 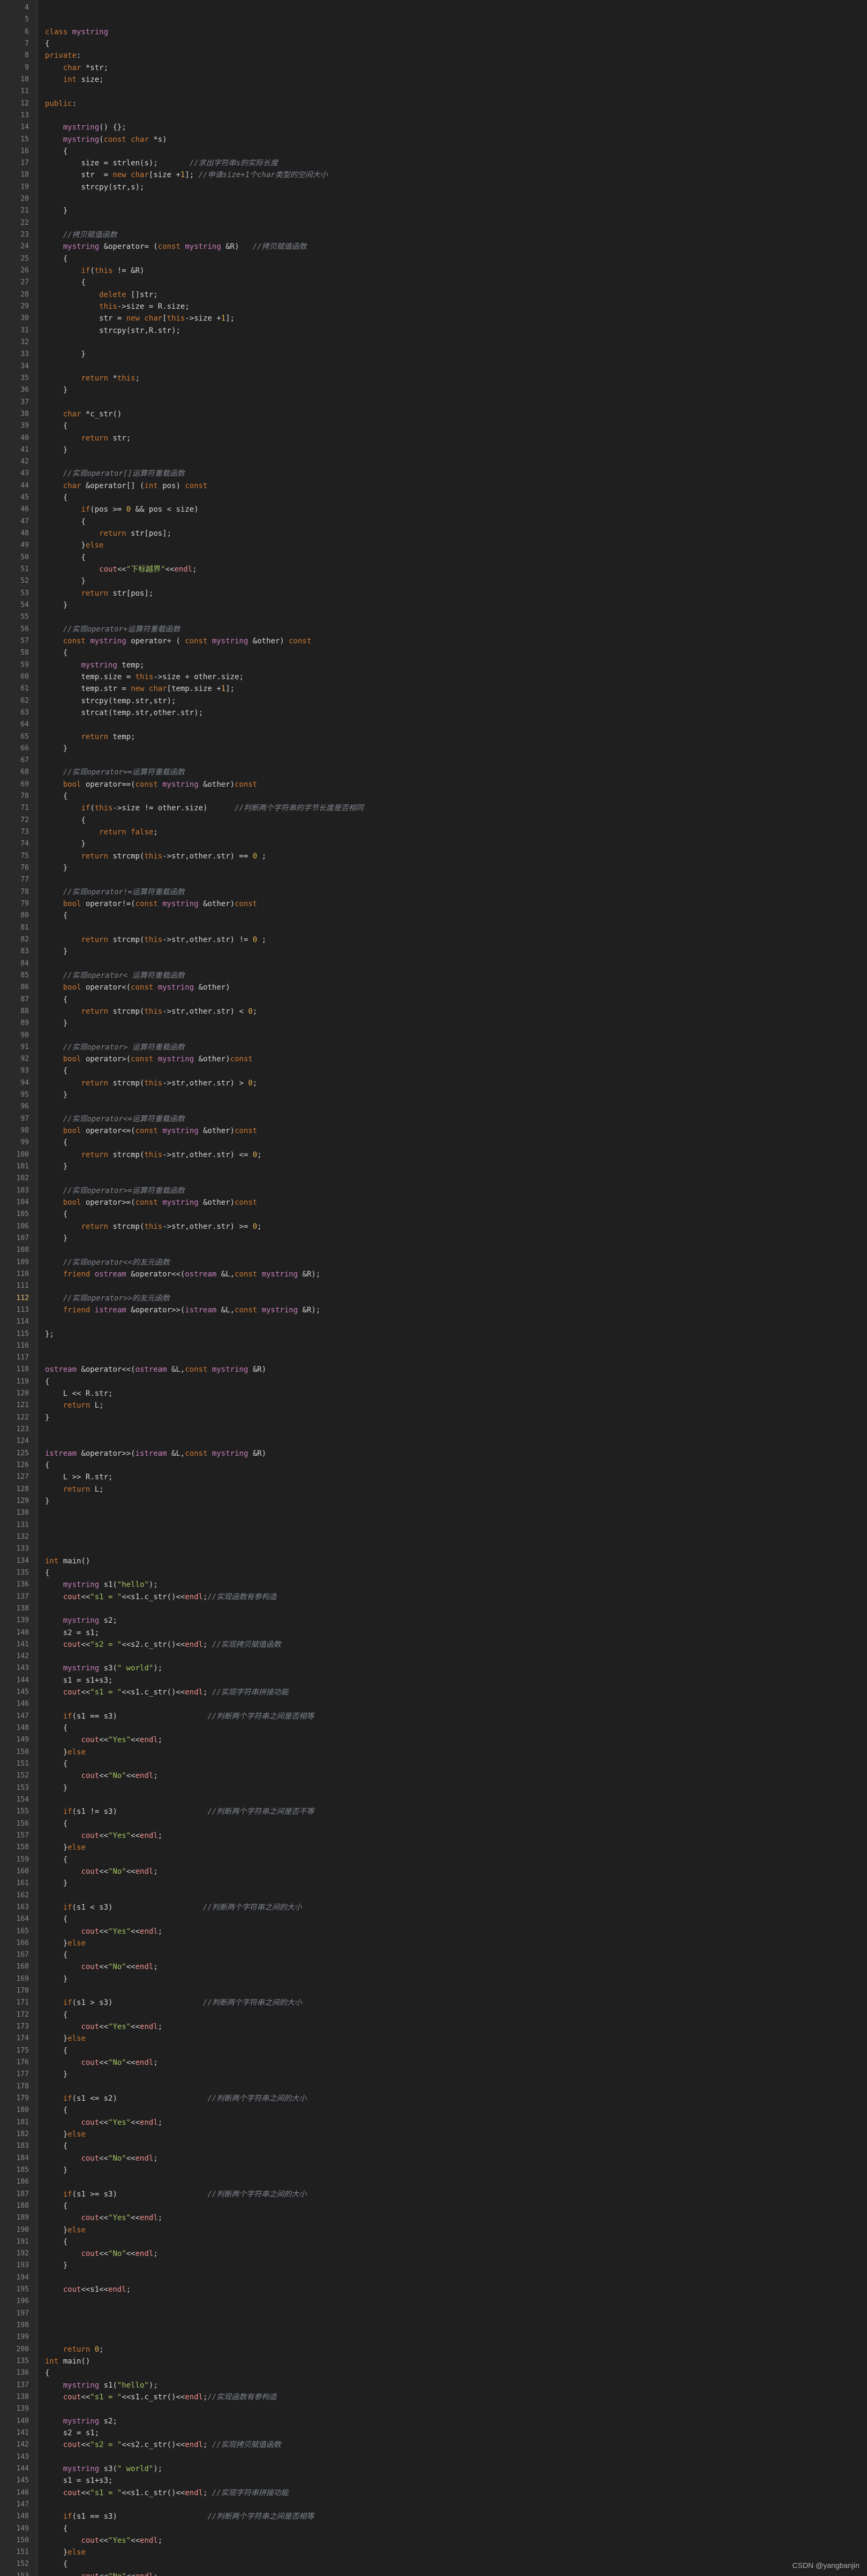 What do you see at coordinates (433, 976) in the screenshot?
I see `code-line: 85 //实现operator< 运算符重载函数` at bounding box center [433, 976].